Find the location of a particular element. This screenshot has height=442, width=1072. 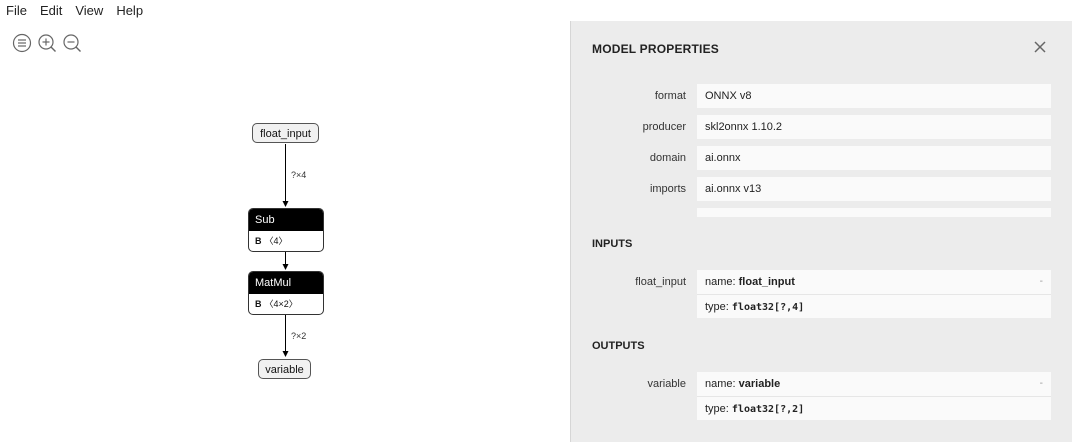

property-value: skl2onnx 1.10.2 is located at coordinates (874, 127).